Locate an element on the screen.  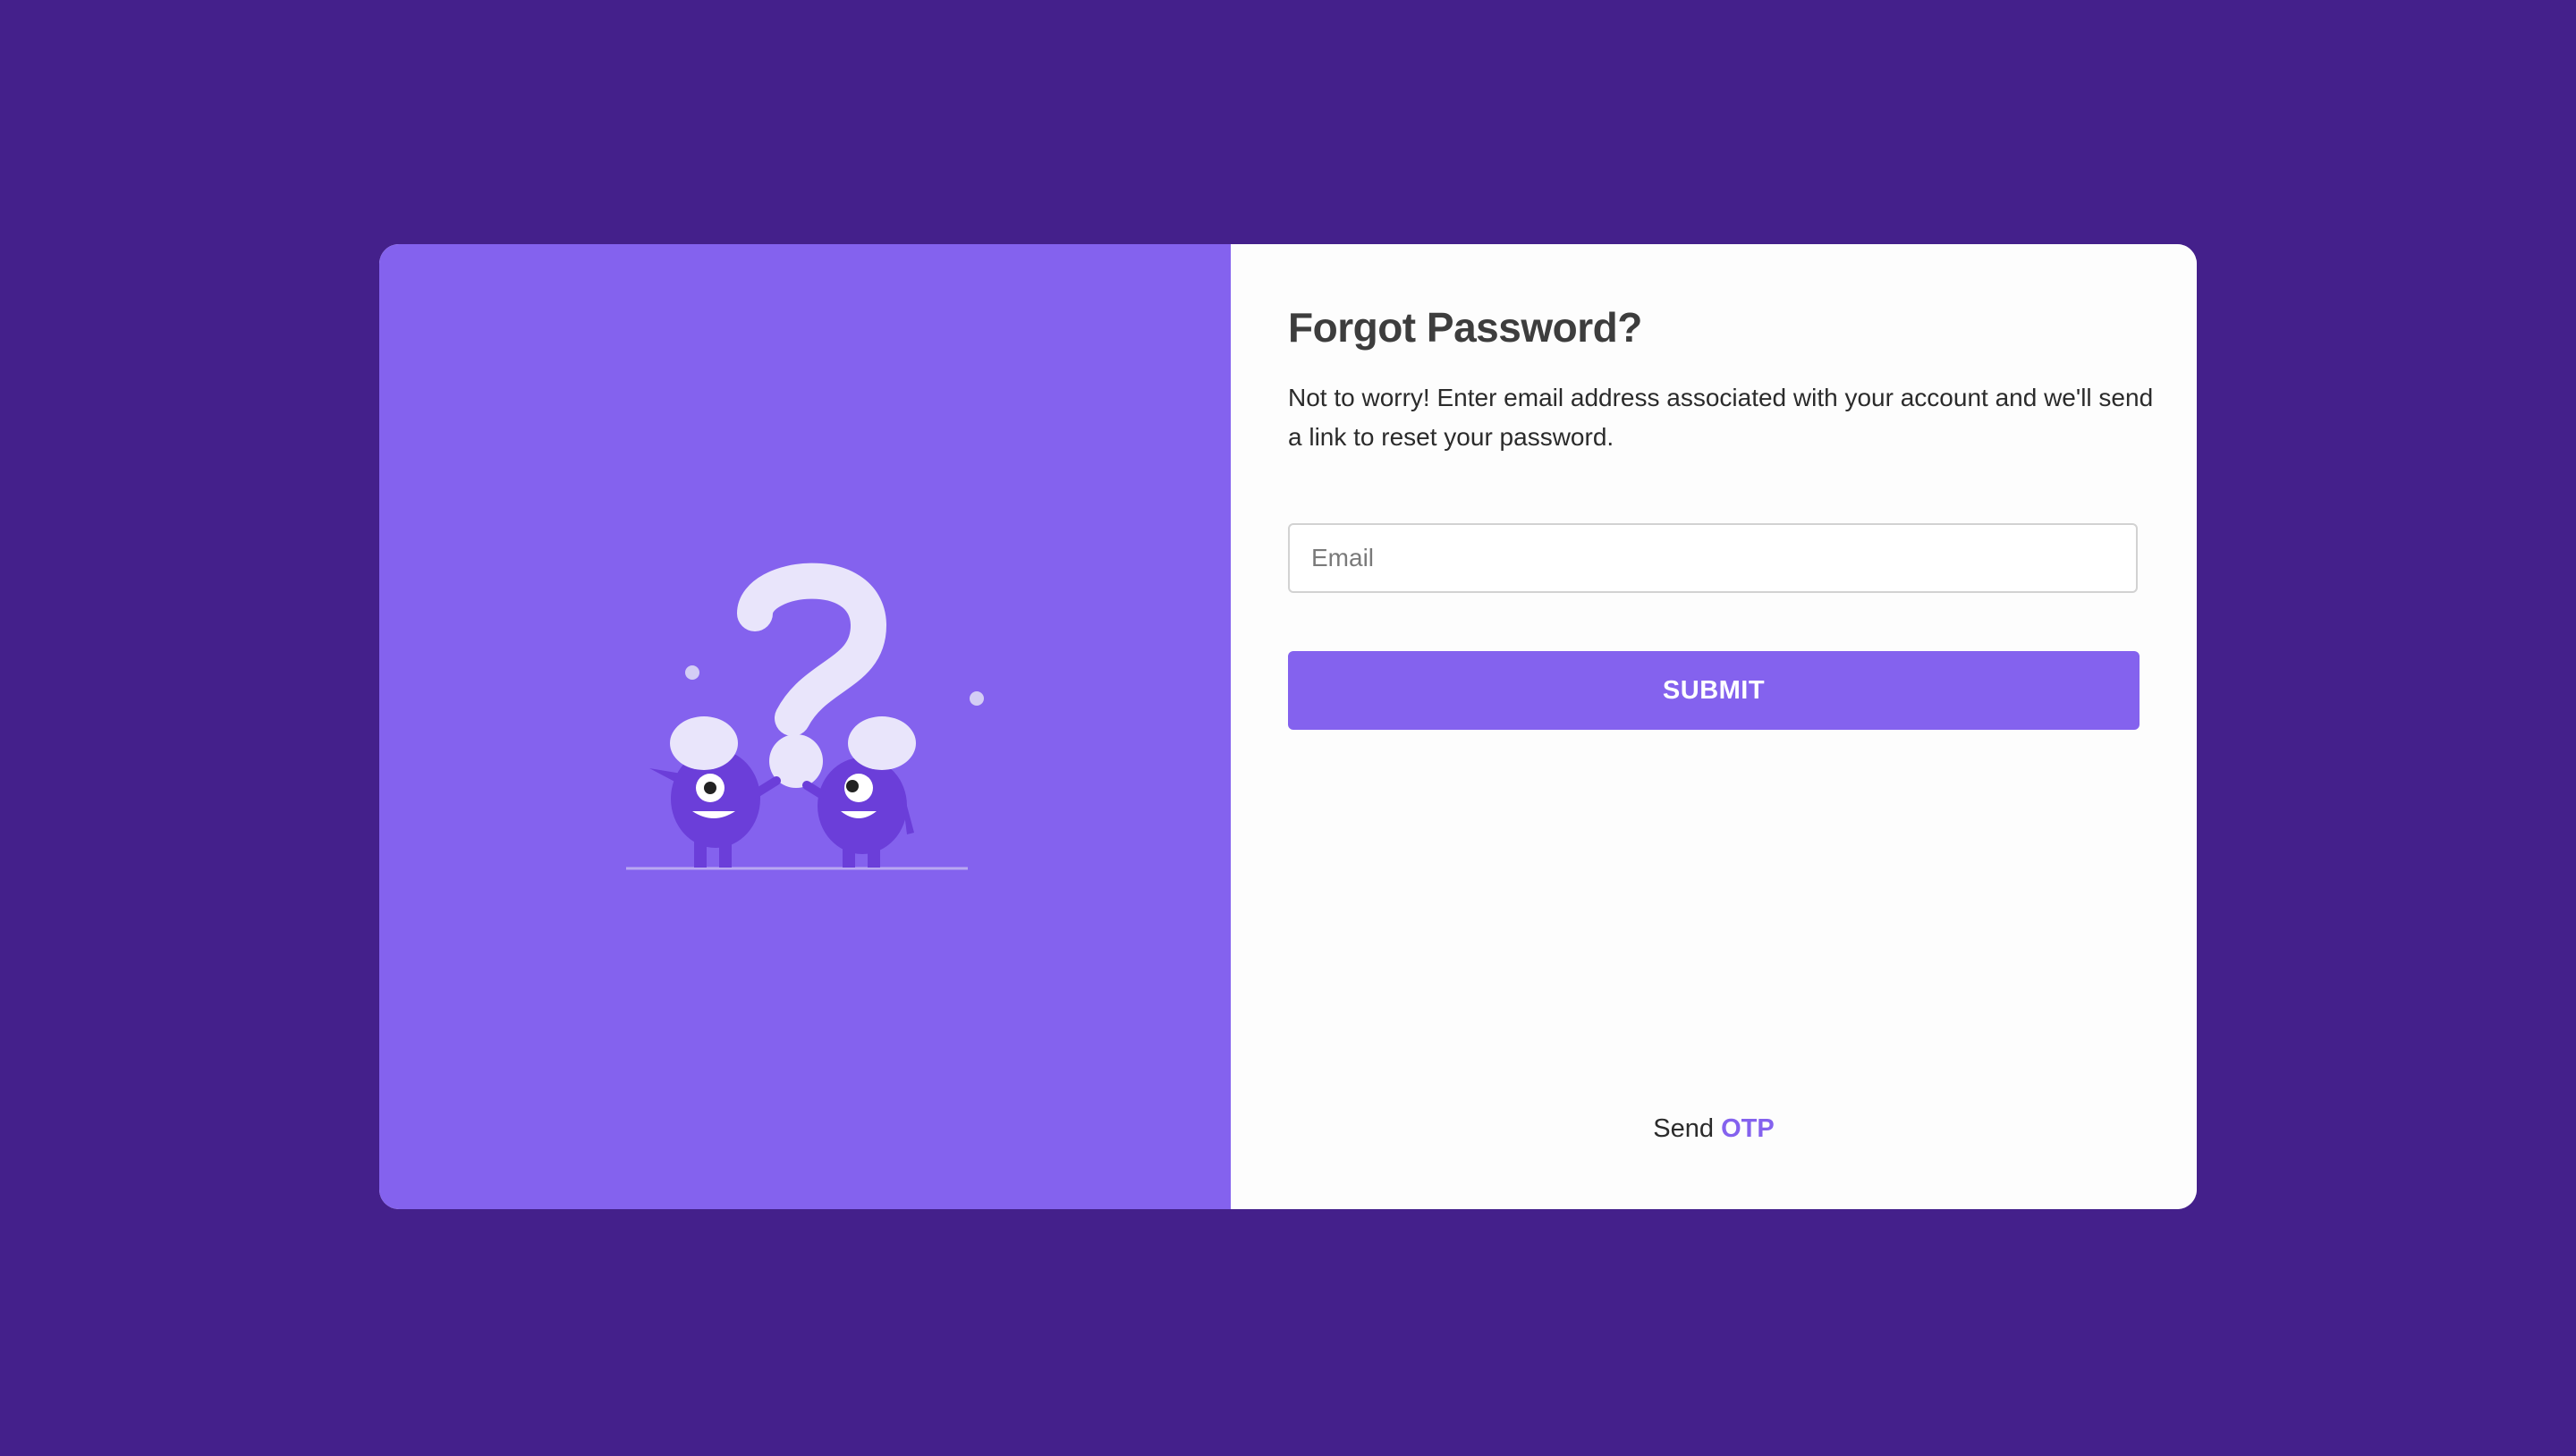
confused-monsters-illustration is located at coordinates (805, 716).